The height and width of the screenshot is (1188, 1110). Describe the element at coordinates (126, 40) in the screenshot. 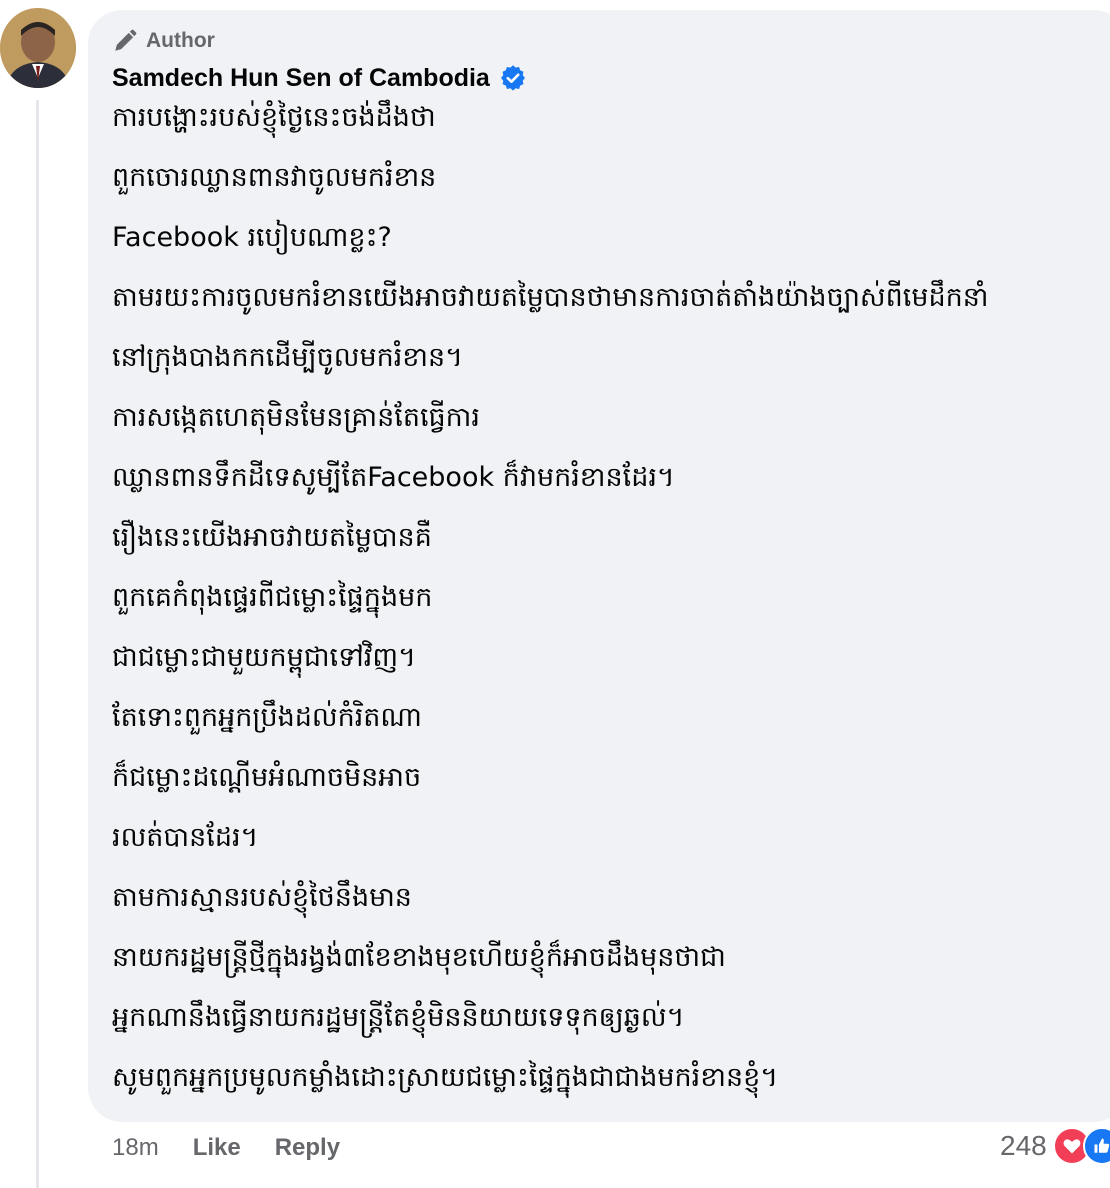

I see `pen-icon` at that location.